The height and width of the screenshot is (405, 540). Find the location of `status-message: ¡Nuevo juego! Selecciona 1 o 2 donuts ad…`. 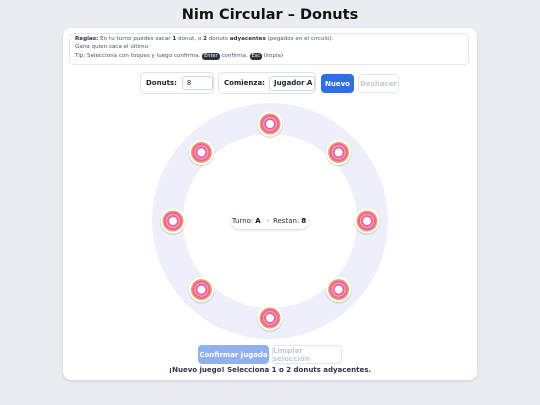

status-message: ¡Nuevo juego! Selecciona 1 o 2 donuts ad… is located at coordinates (270, 370).